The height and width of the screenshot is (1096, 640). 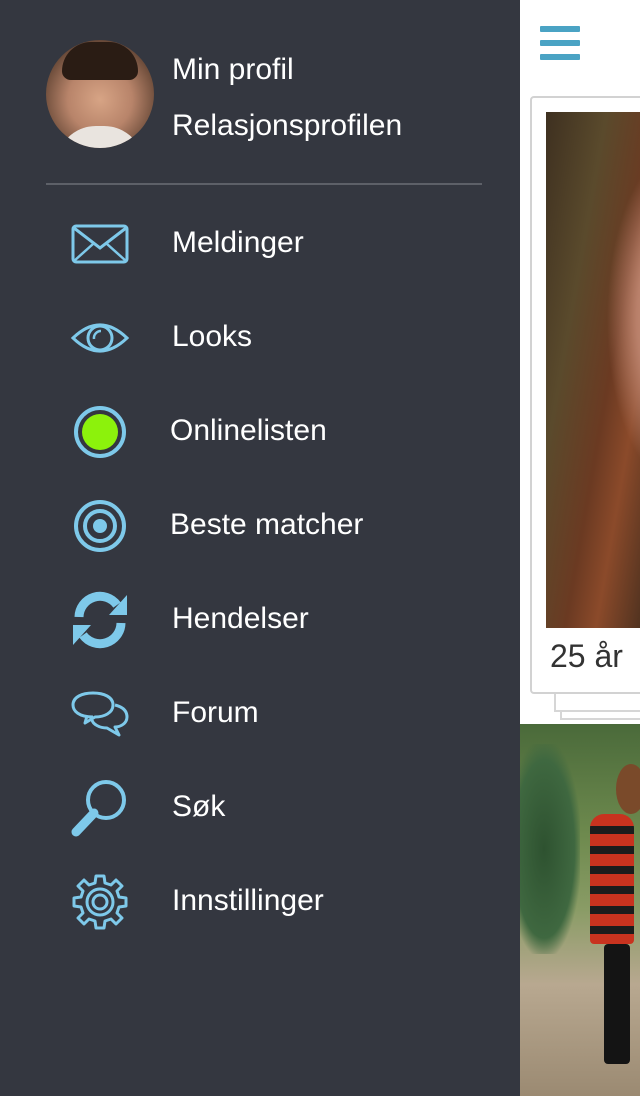 What do you see at coordinates (260, 714) in the screenshot?
I see `menu-item-forum: Forum` at bounding box center [260, 714].